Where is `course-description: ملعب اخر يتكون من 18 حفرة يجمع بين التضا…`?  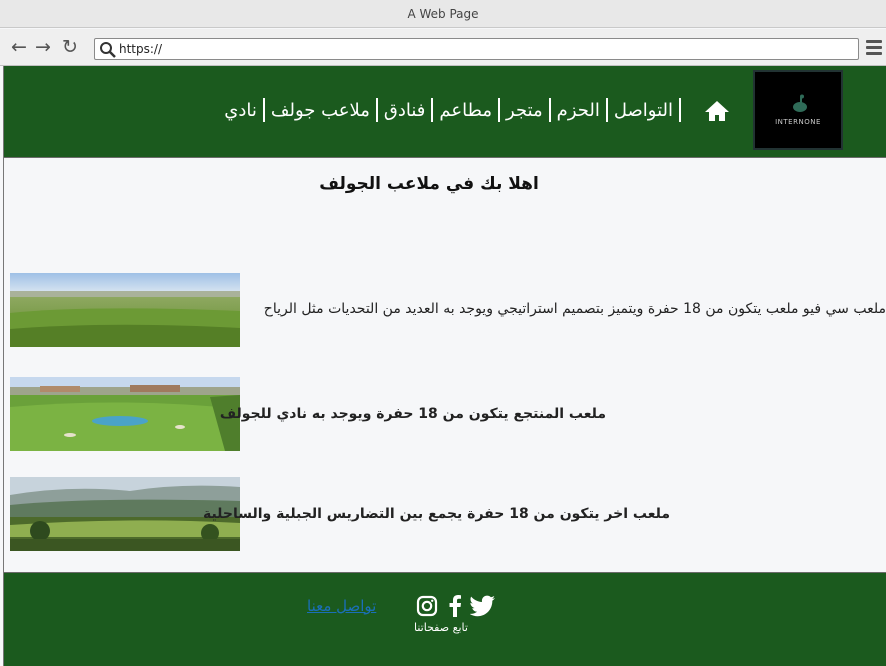
course-description: ملعب اخر يتكون من 18 حفرة يجمع بين التضا… is located at coordinates (436, 514).